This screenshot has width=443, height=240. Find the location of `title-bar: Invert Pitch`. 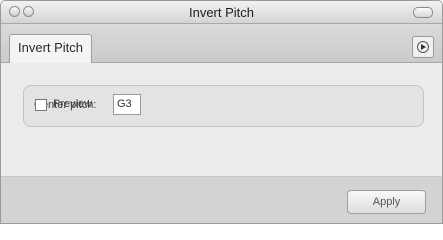

title-bar: Invert Pitch is located at coordinates (221, 12).